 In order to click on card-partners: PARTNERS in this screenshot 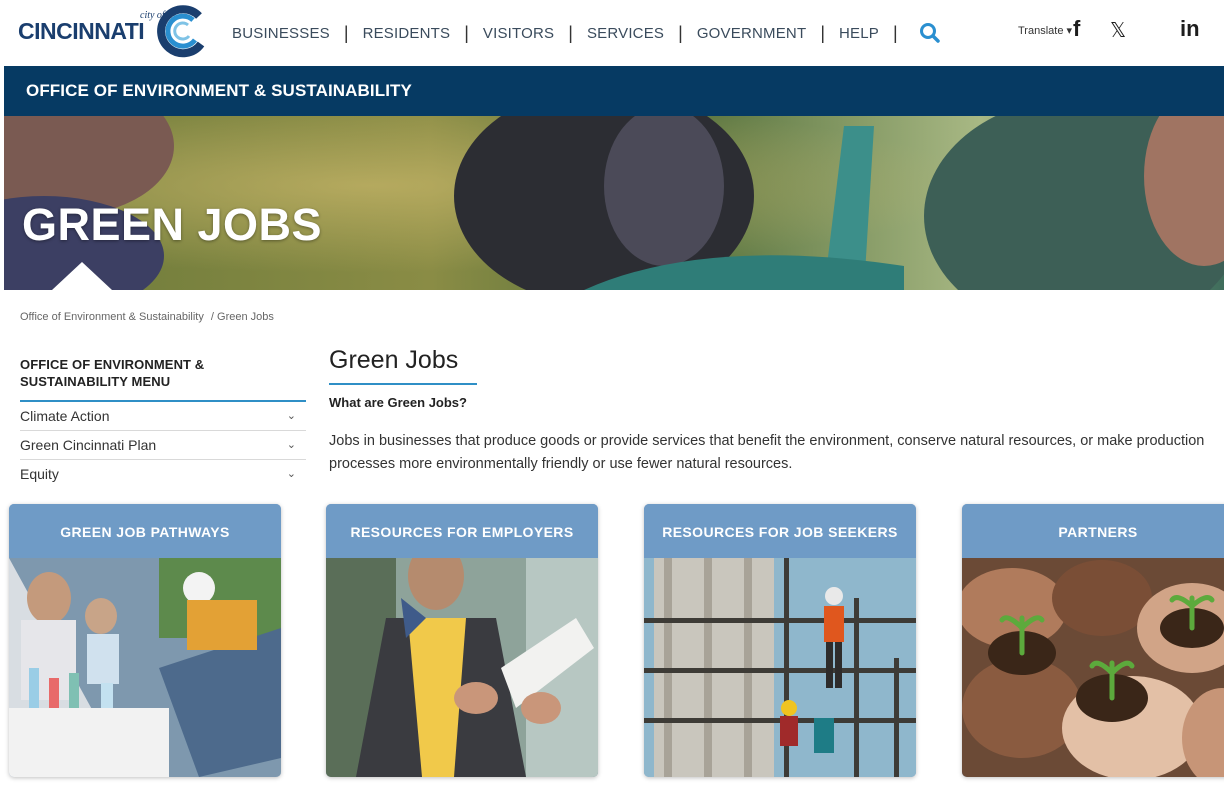, I will do `click(1093, 640)`.